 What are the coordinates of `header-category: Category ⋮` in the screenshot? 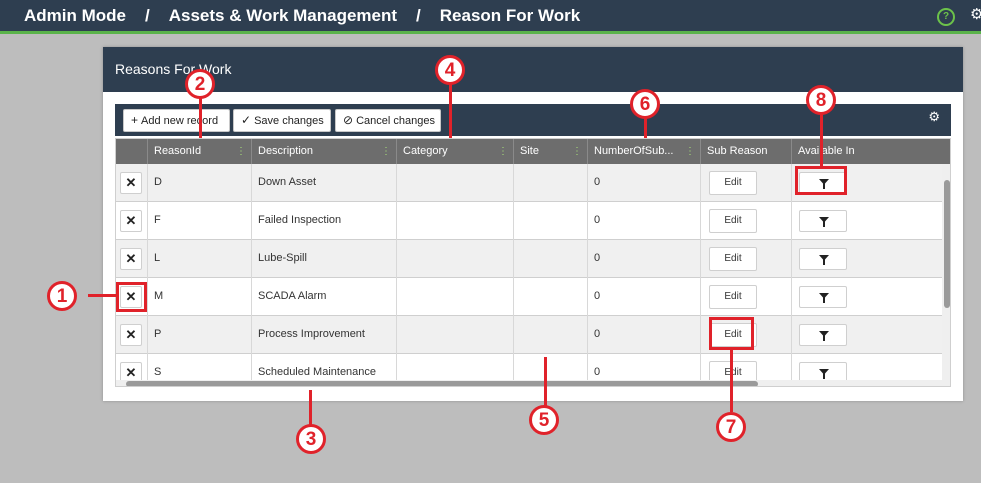 It's located at (454, 151).